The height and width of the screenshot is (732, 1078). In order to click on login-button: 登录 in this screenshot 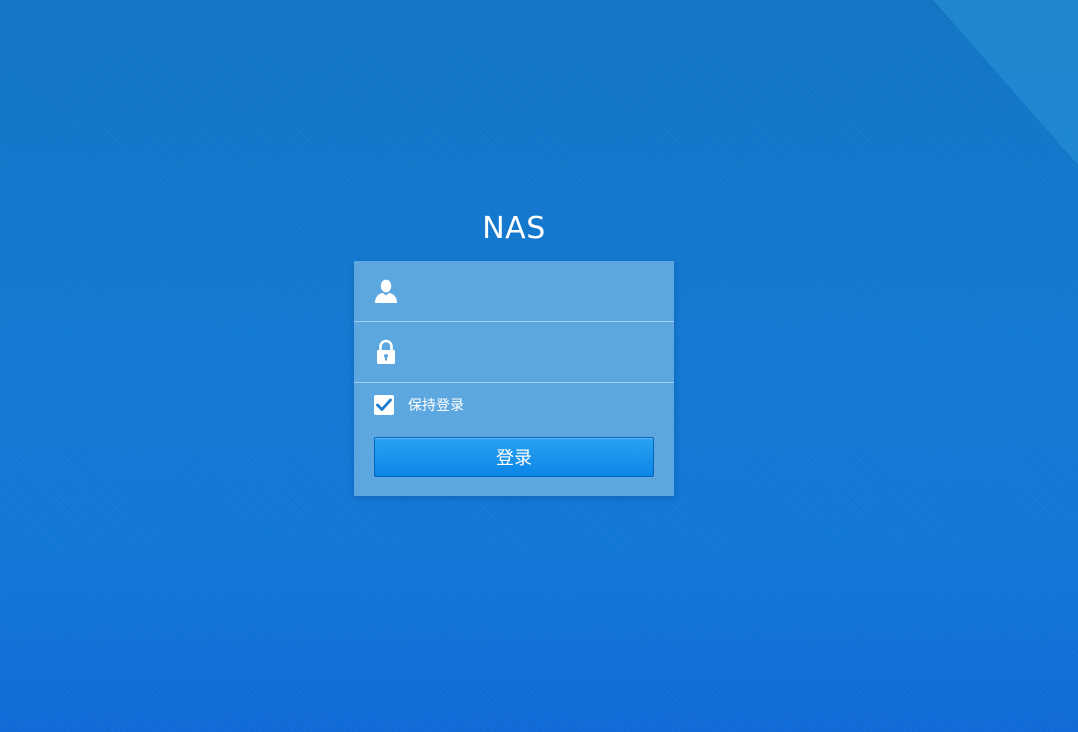, I will do `click(514, 457)`.